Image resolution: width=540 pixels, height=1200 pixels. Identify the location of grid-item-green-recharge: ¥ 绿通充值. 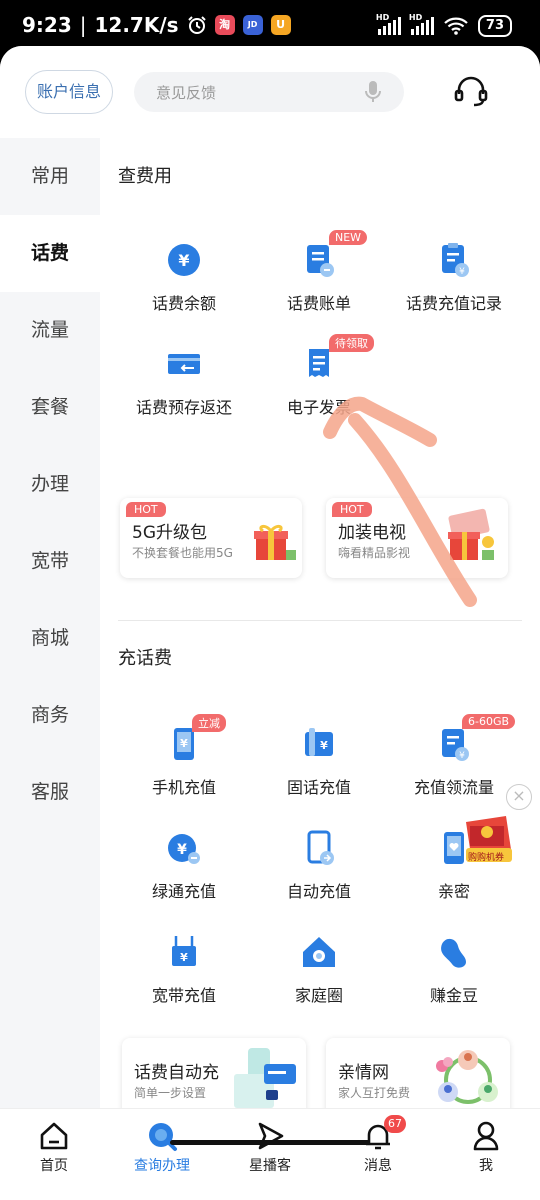
(184, 865).